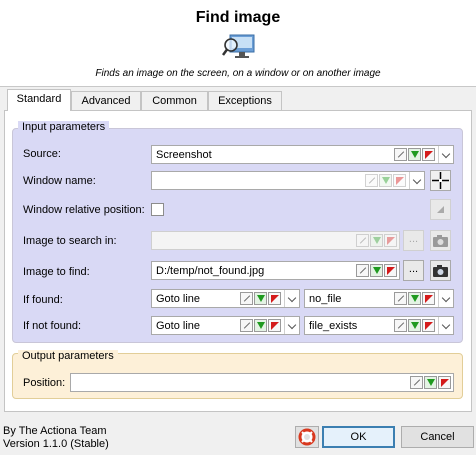 This screenshot has height=455, width=476. What do you see at coordinates (39, 100) in the screenshot?
I see `tab-standard: Standard` at bounding box center [39, 100].